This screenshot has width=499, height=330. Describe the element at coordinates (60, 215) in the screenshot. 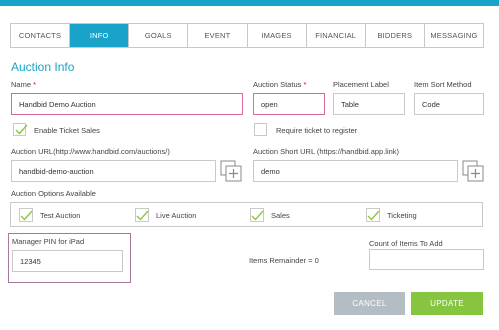

I see `test-auction-label: Test Auction` at that location.